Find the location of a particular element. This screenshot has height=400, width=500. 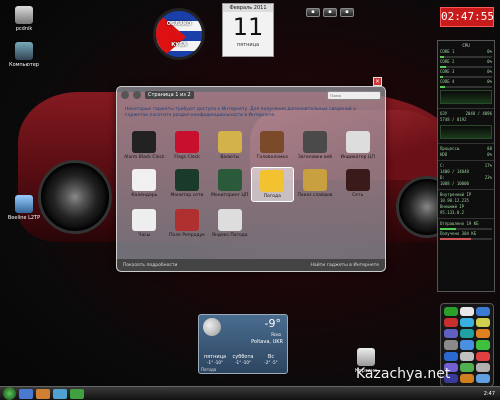

download-label: Получено 304 КБ is located at coordinates (458, 233).